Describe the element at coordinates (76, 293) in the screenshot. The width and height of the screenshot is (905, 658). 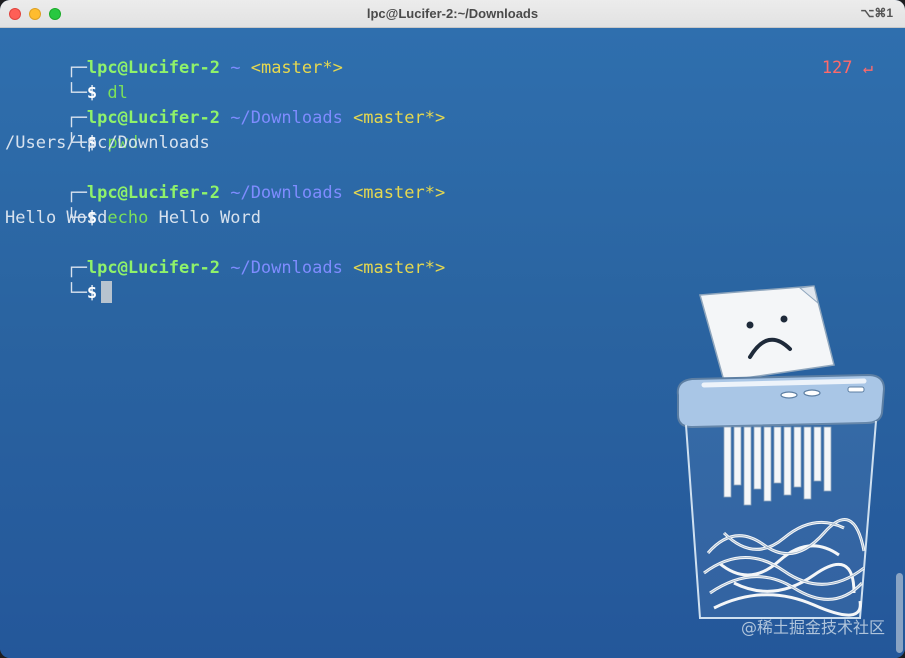
I see `prompt-corner: └─` at that location.